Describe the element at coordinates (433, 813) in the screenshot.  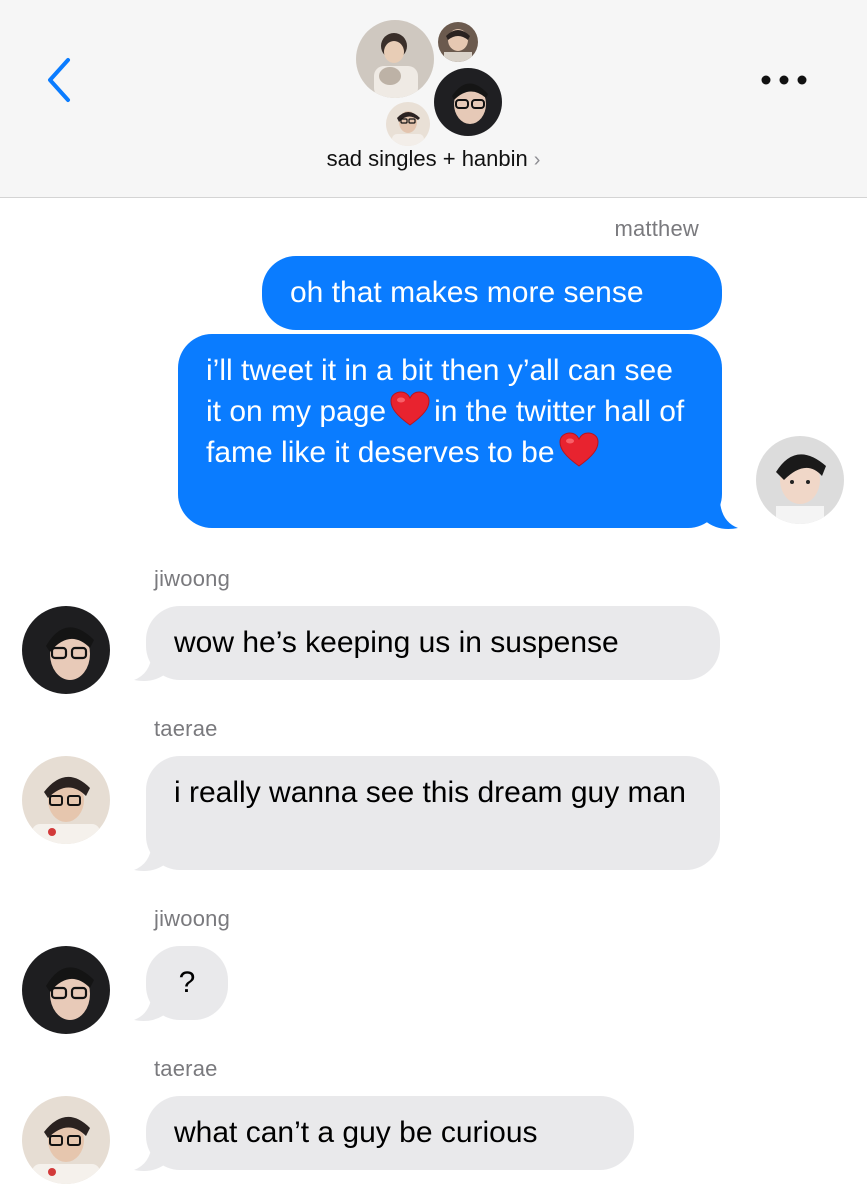
I see `message-bubble-incoming: i really wanna see this dream guy man` at that location.